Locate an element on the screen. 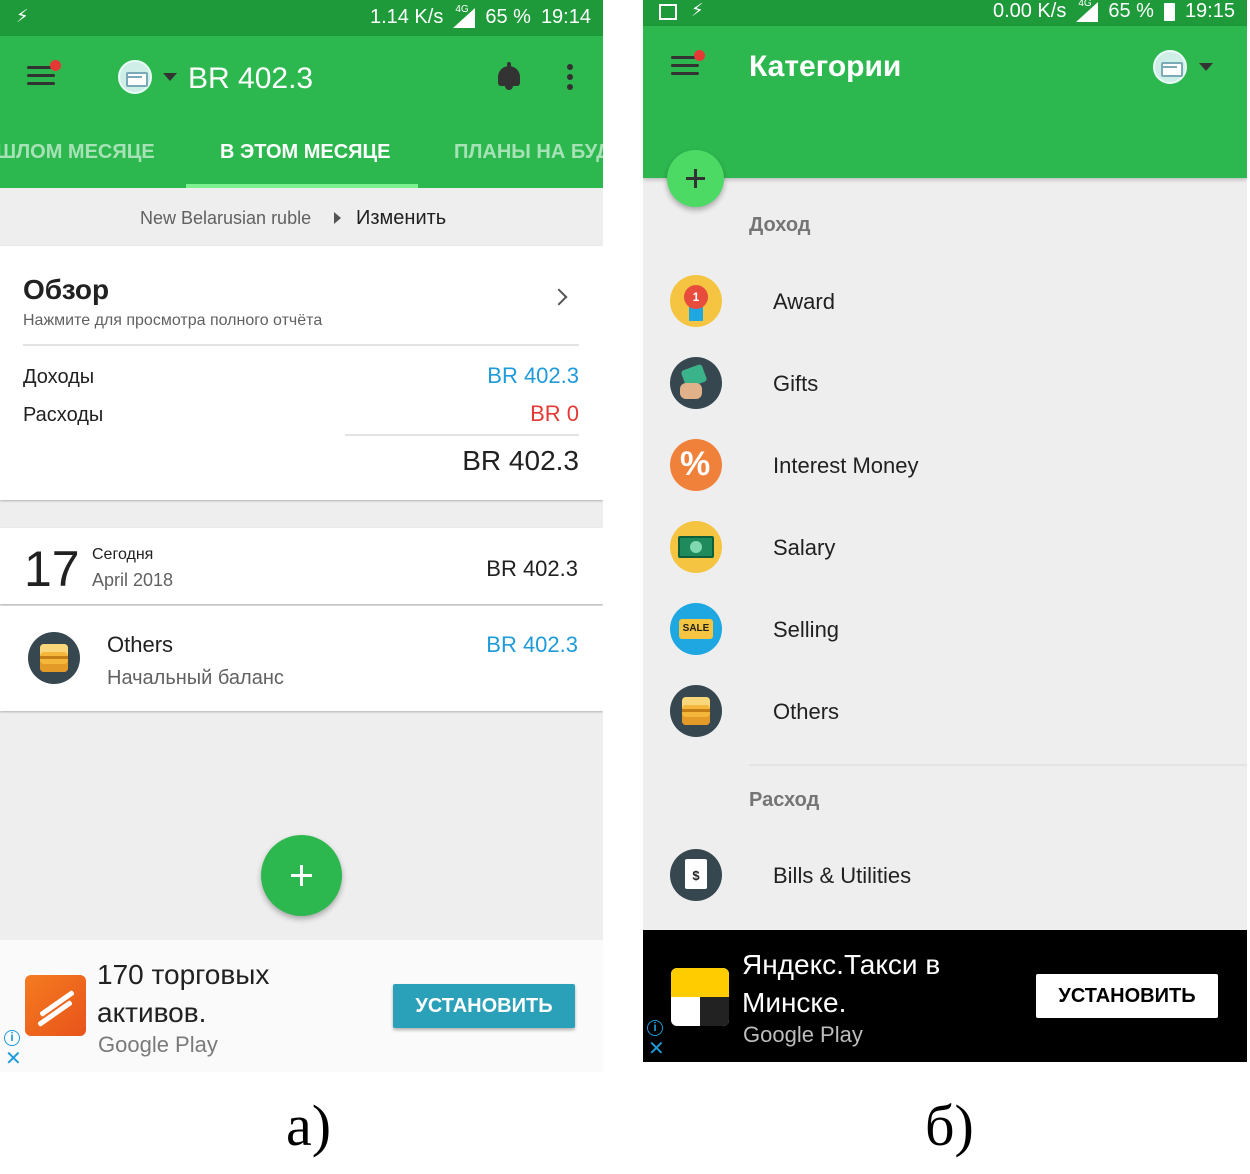 Image resolution: width=1250 pixels, height=1174 pixels. chevron-right-icon is located at coordinates (559, 297).